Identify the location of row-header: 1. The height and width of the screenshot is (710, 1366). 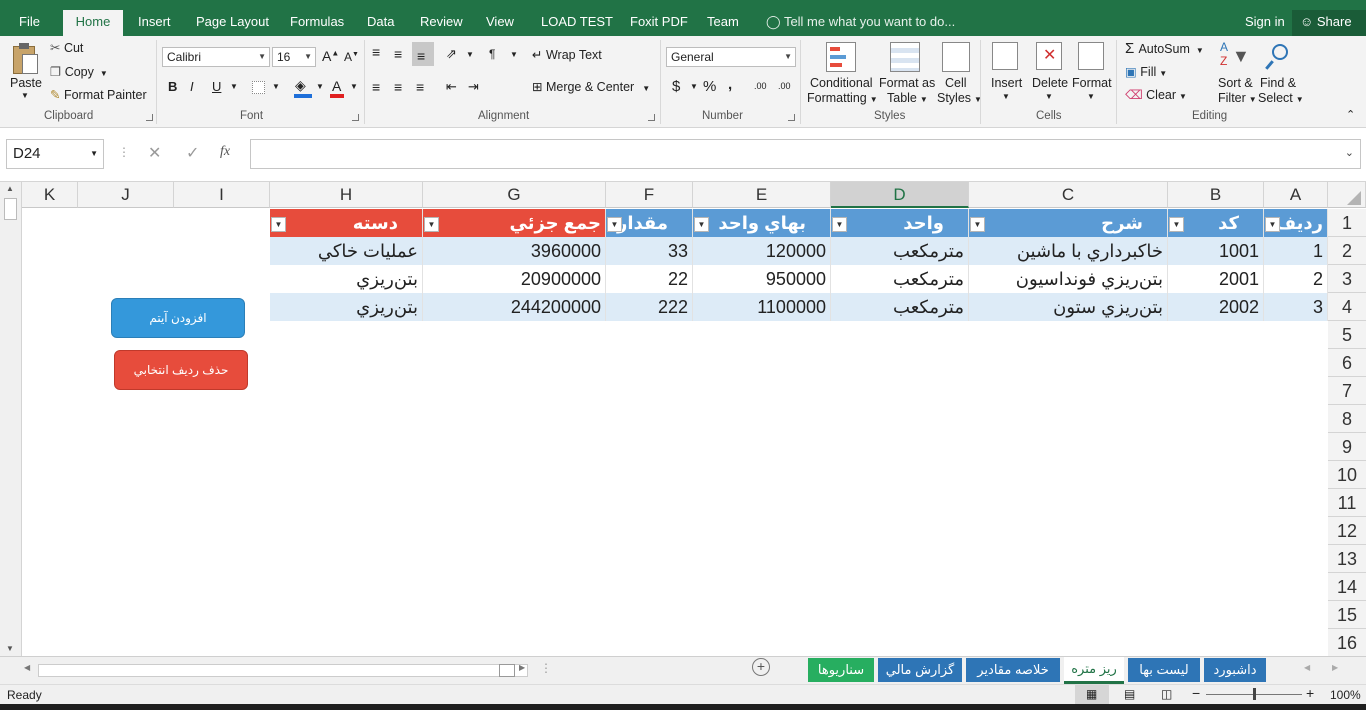
(1347, 223).